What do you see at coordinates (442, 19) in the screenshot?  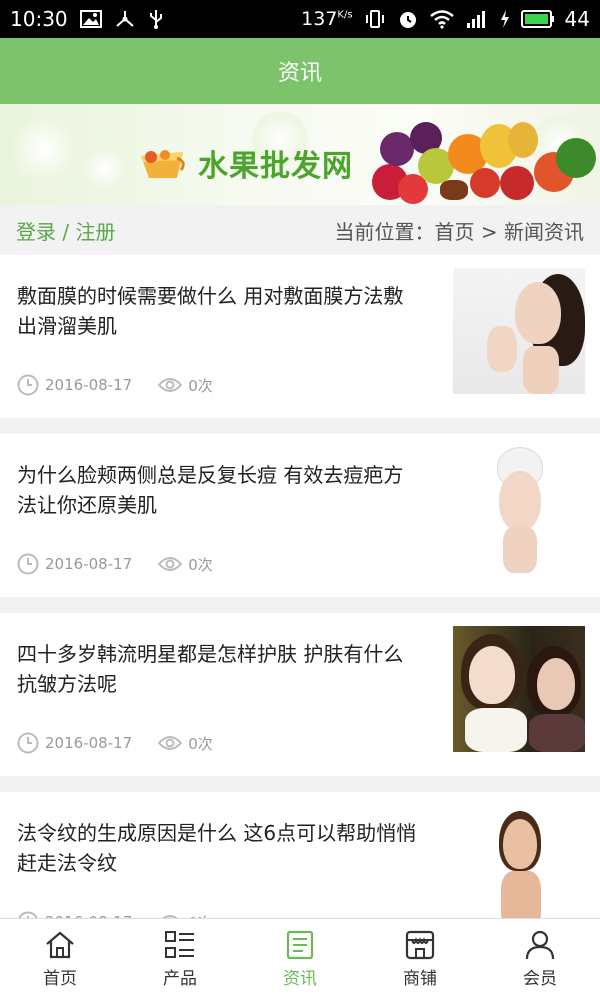 I see `wifi-icon` at bounding box center [442, 19].